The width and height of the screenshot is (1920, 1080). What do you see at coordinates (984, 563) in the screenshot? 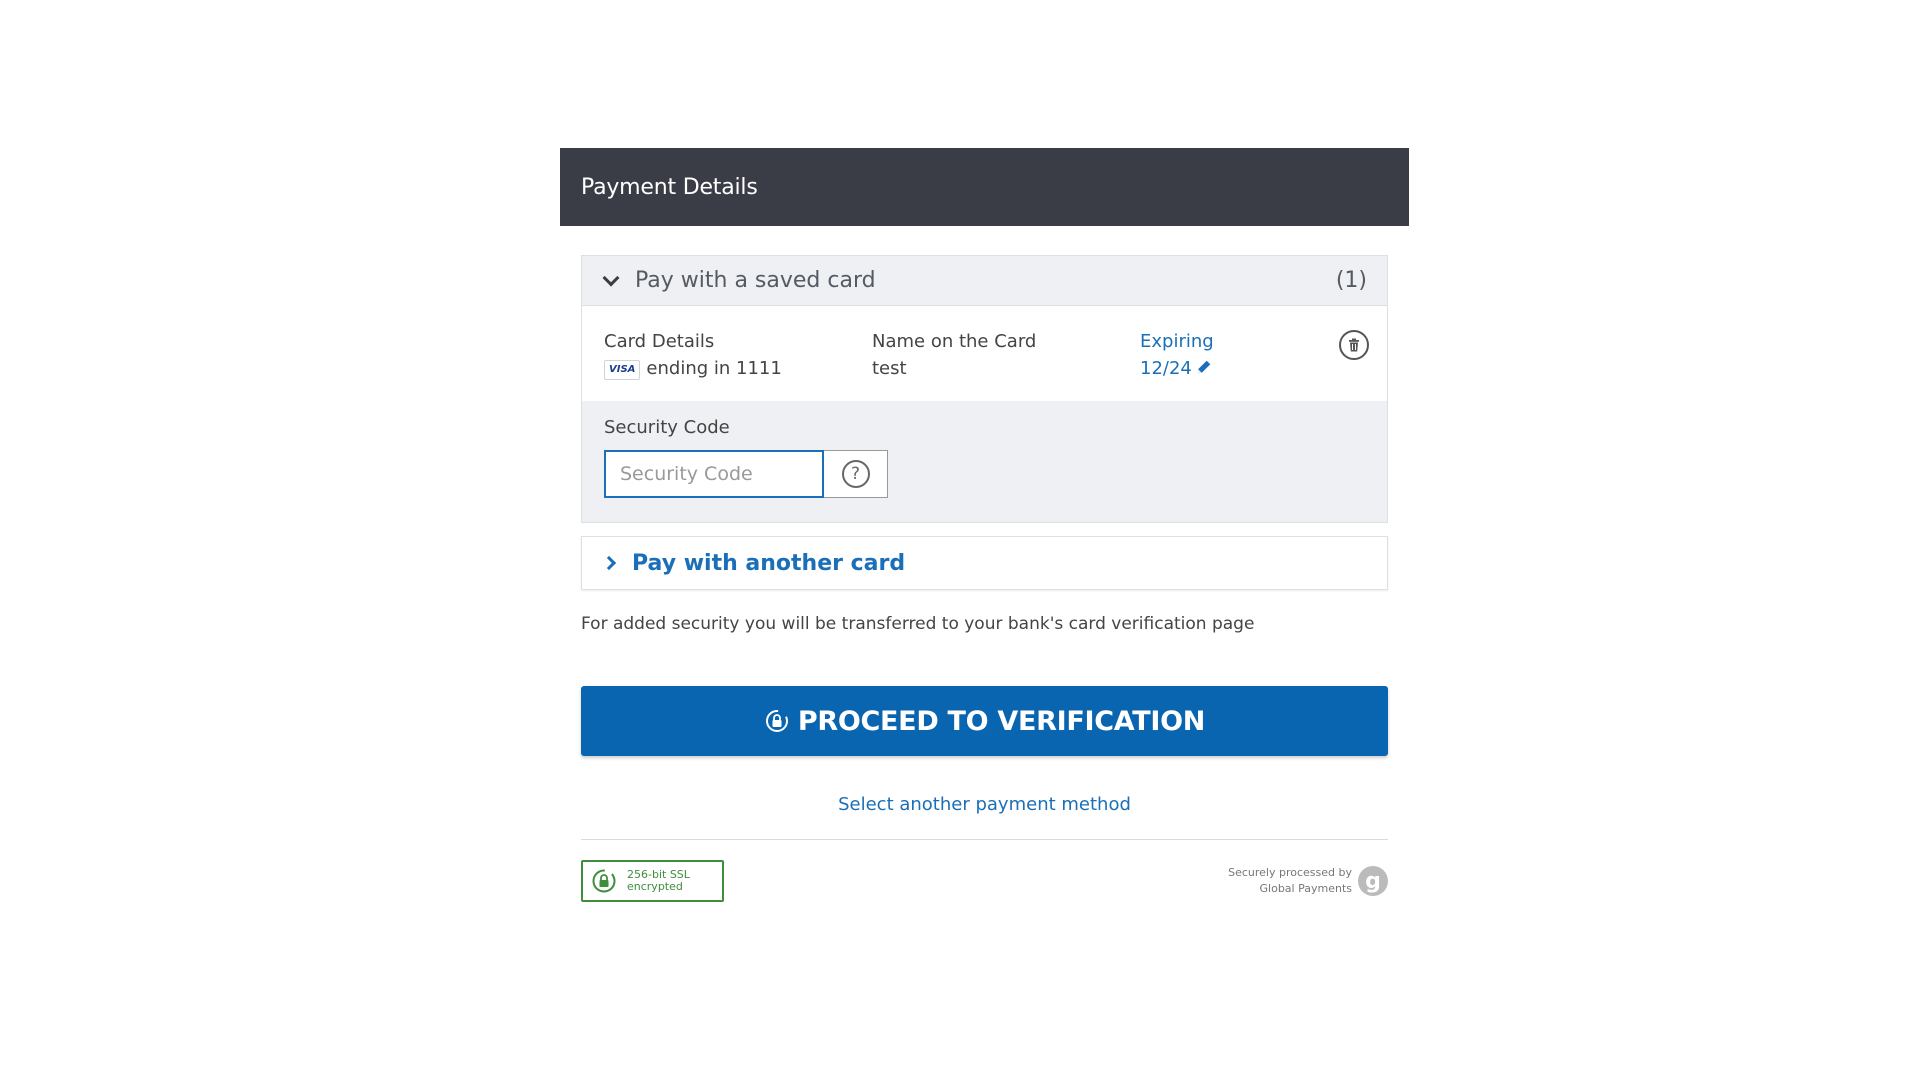
I see `pay-another-card-toggle: Pay with another card` at bounding box center [984, 563].